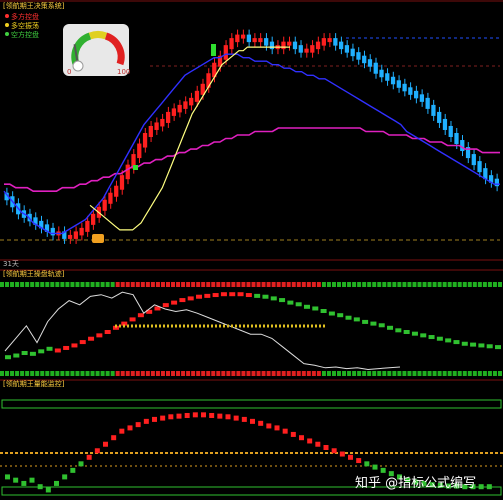 The image size is (503, 500). What do you see at coordinates (415, 483) in the screenshot?
I see `watermark: 知乎 @指标公式编写` at bounding box center [415, 483].